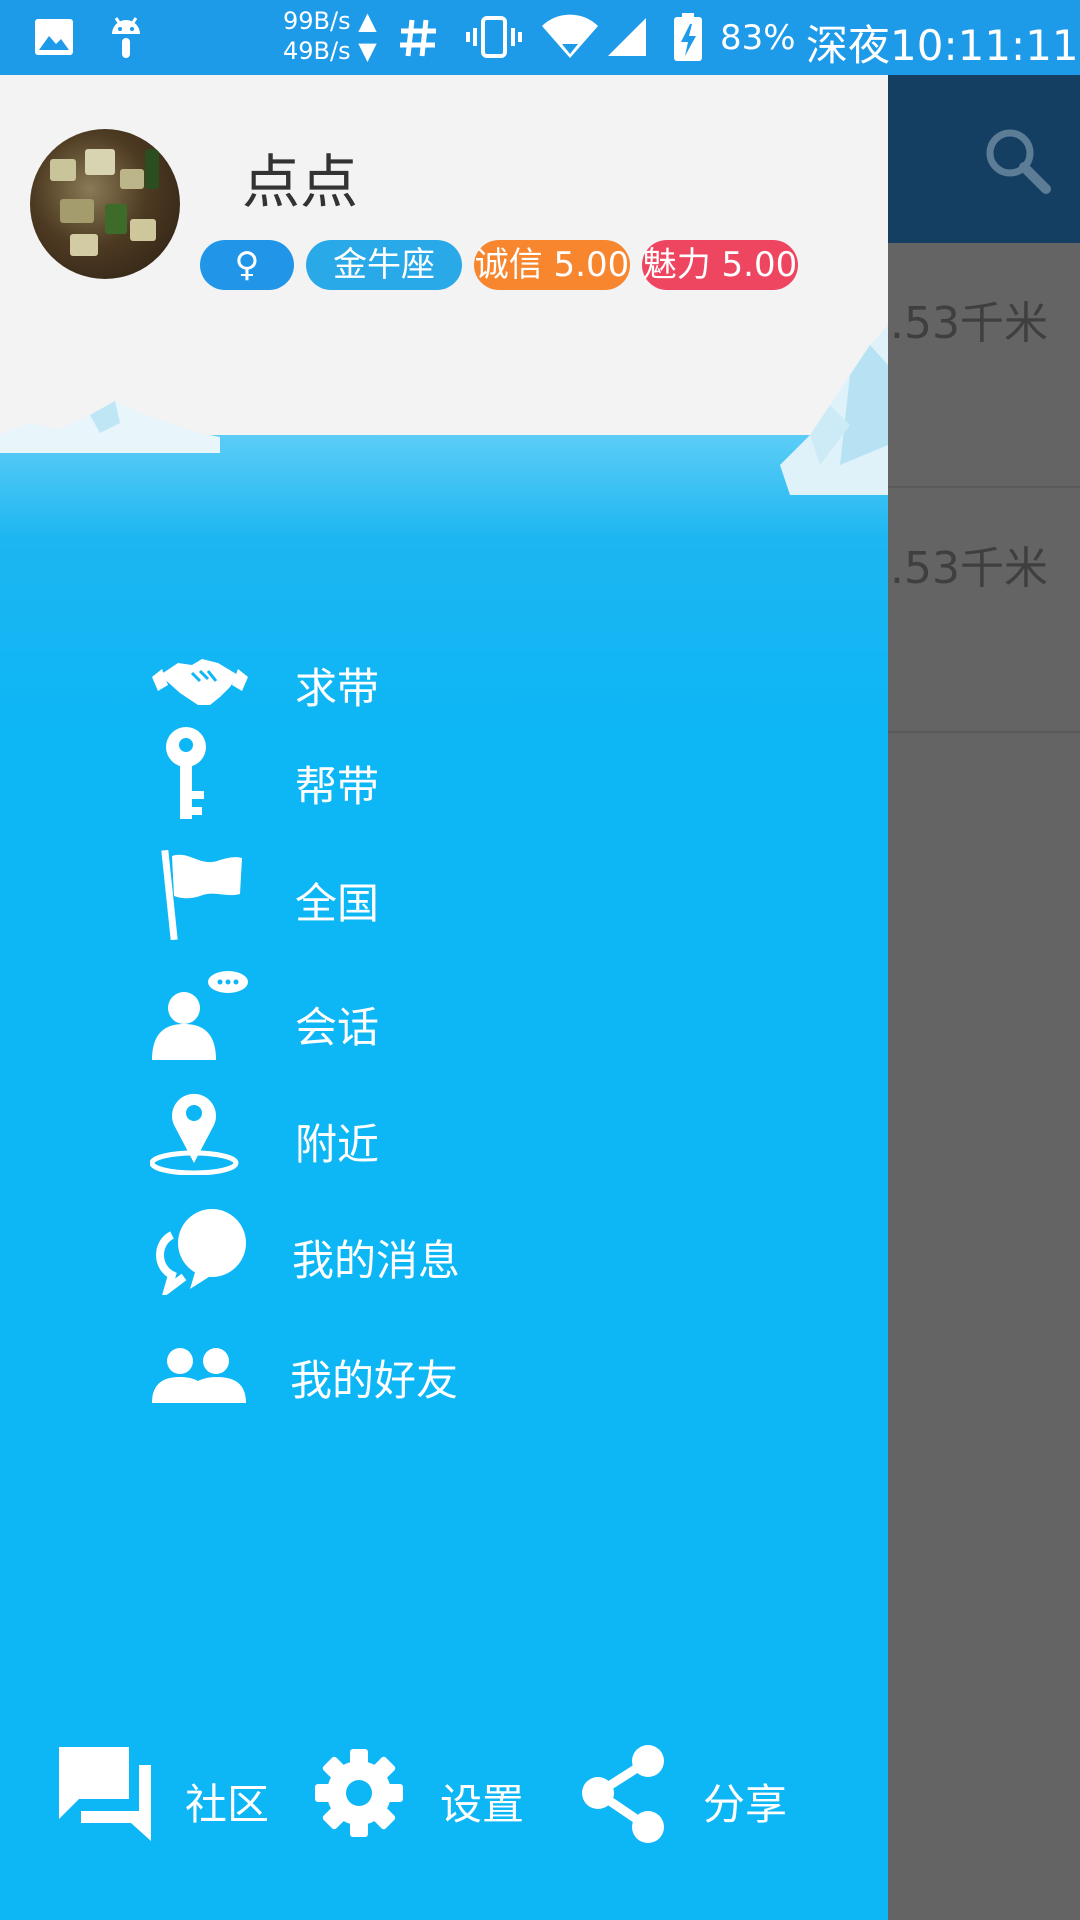  Describe the element at coordinates (337, 688) in the screenshot. I see `menu-label: 求带` at that location.